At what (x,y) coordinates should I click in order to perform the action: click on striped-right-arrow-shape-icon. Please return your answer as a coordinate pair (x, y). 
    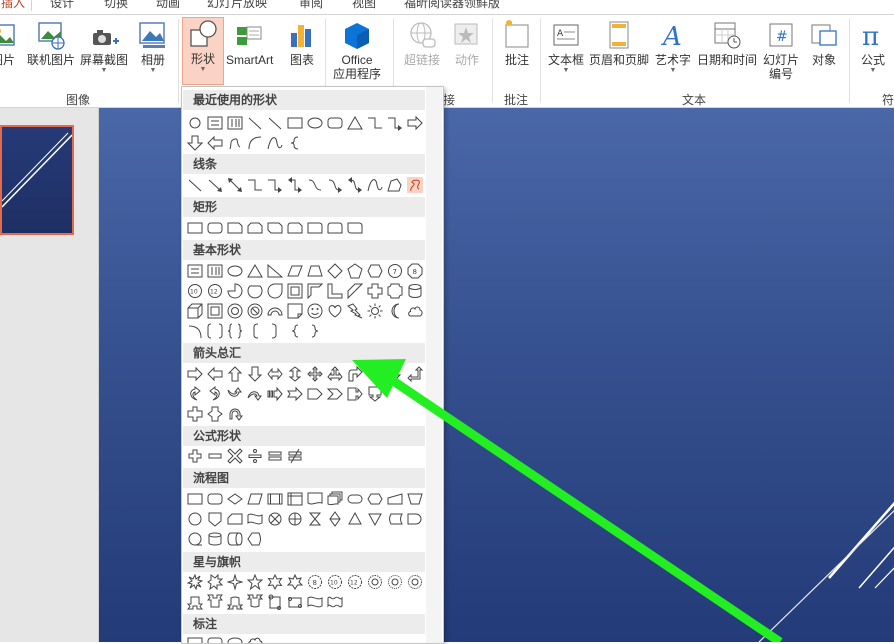
    Looking at the image, I should click on (275, 394).